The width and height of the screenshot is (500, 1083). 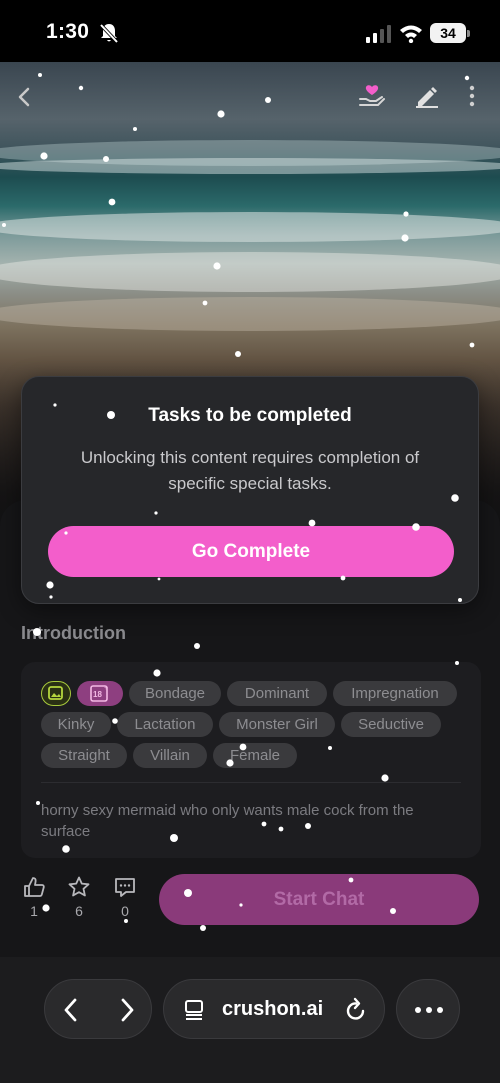 I want to click on address-bar: crushon.ai, so click(x=274, y=1009).